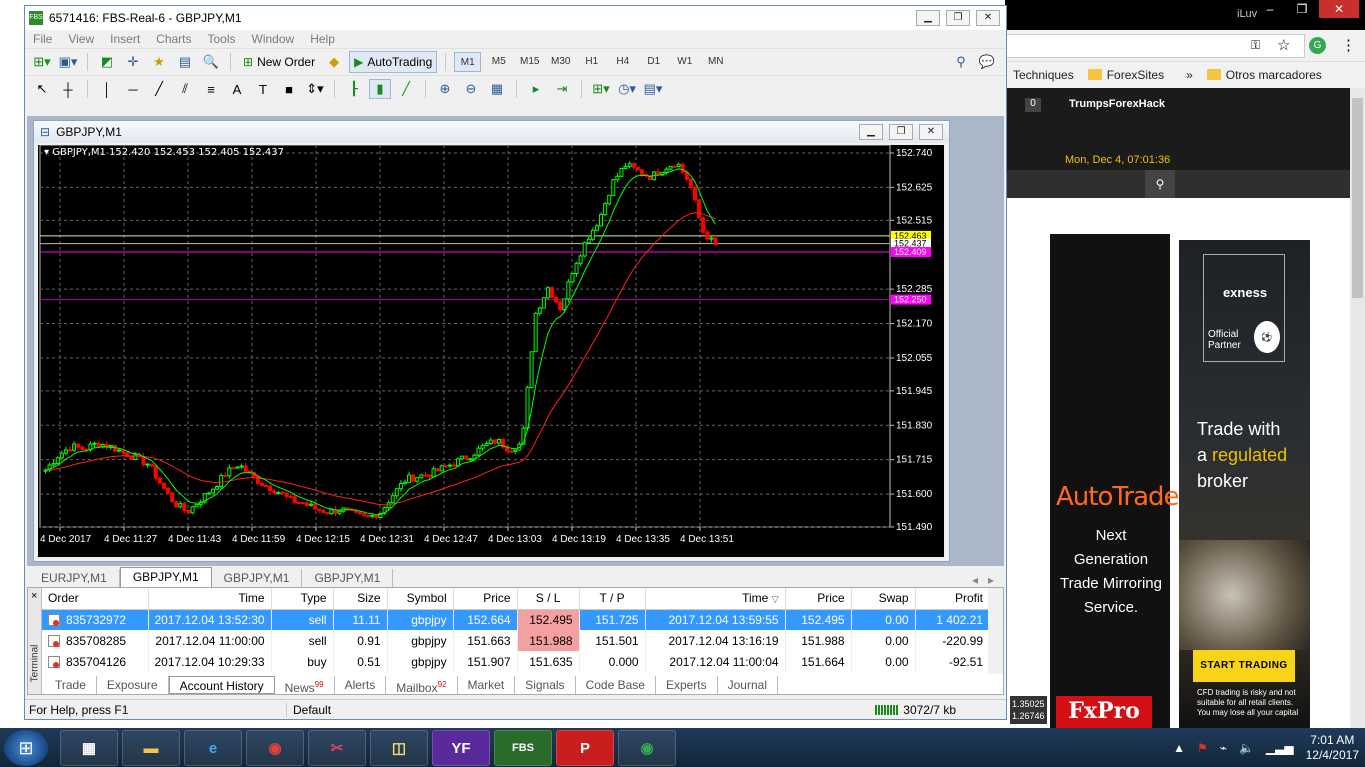 The width and height of the screenshot is (1365, 767). I want to click on menu-view: View, so click(81, 39).